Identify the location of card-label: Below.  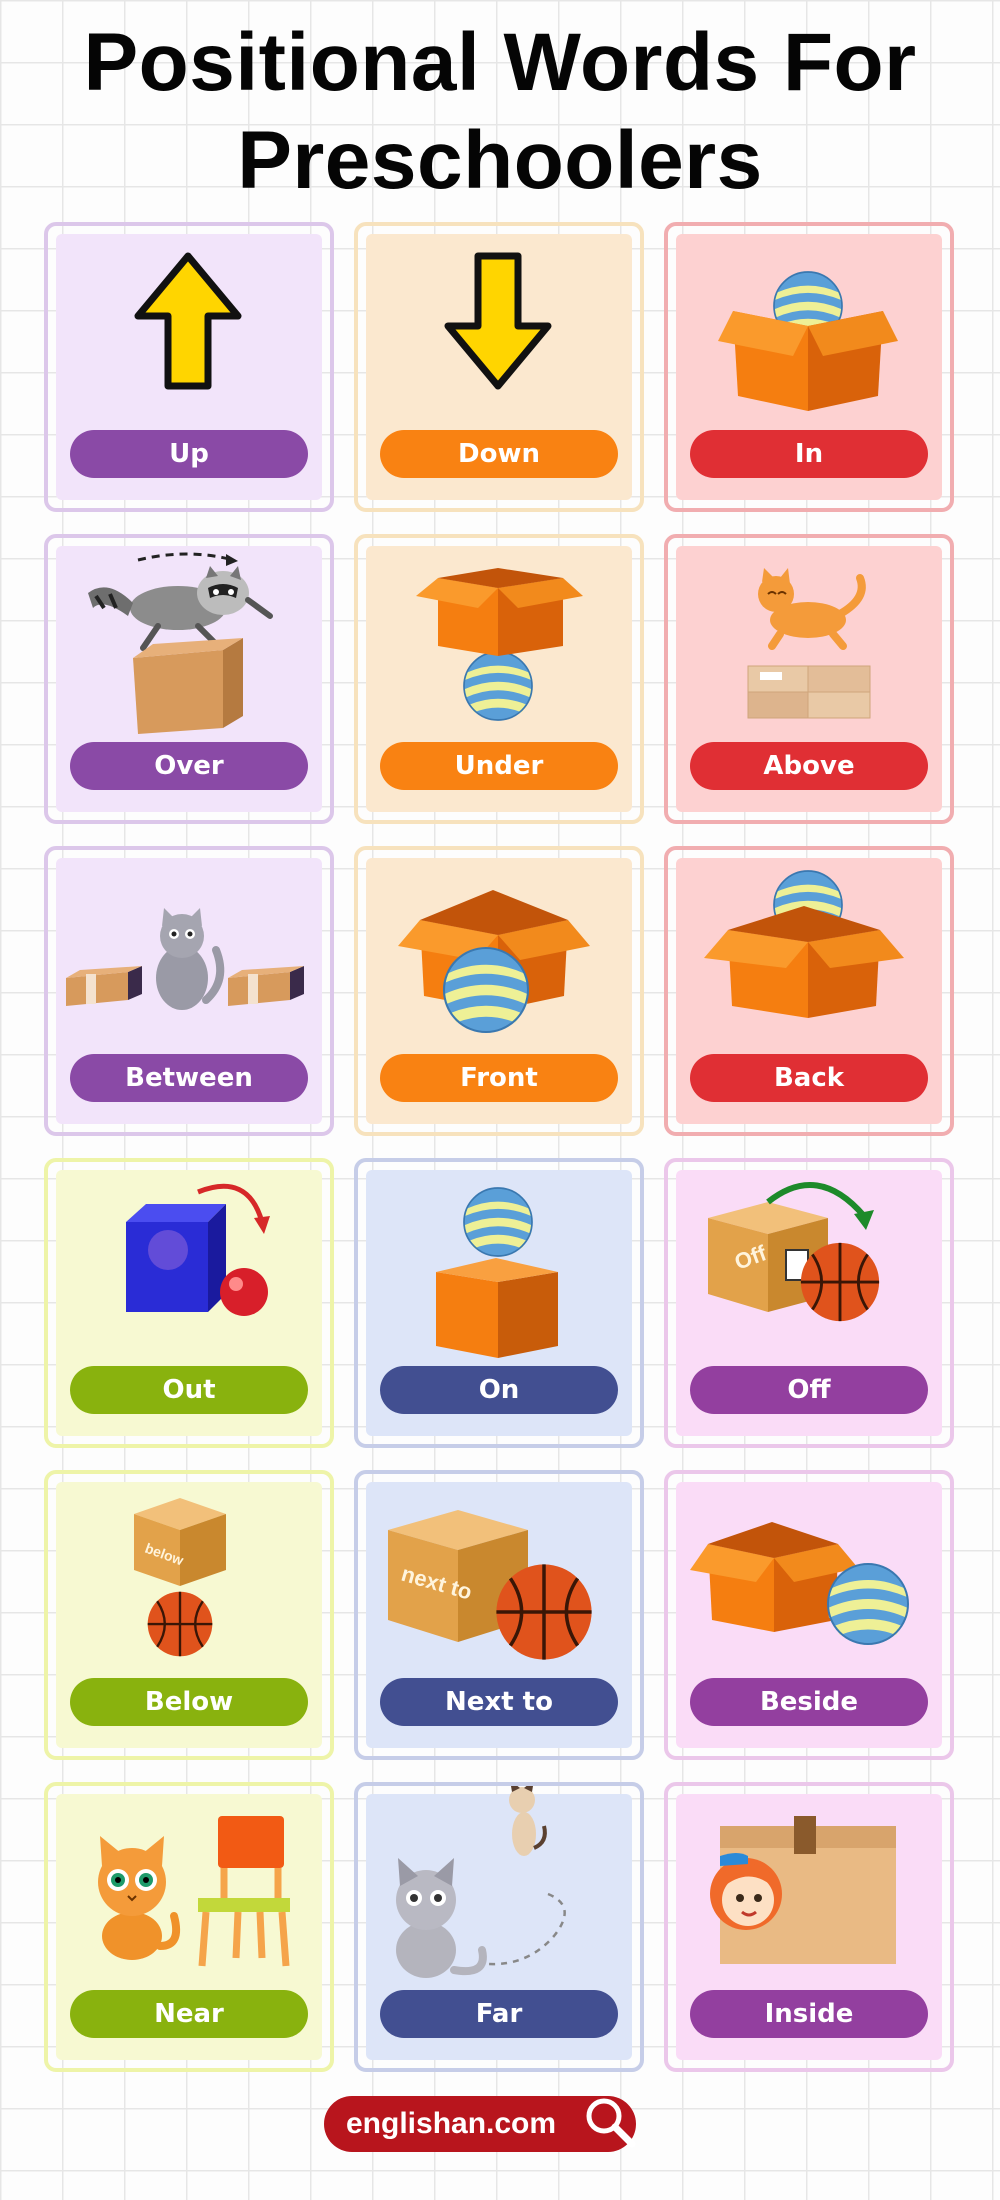
(189, 1702).